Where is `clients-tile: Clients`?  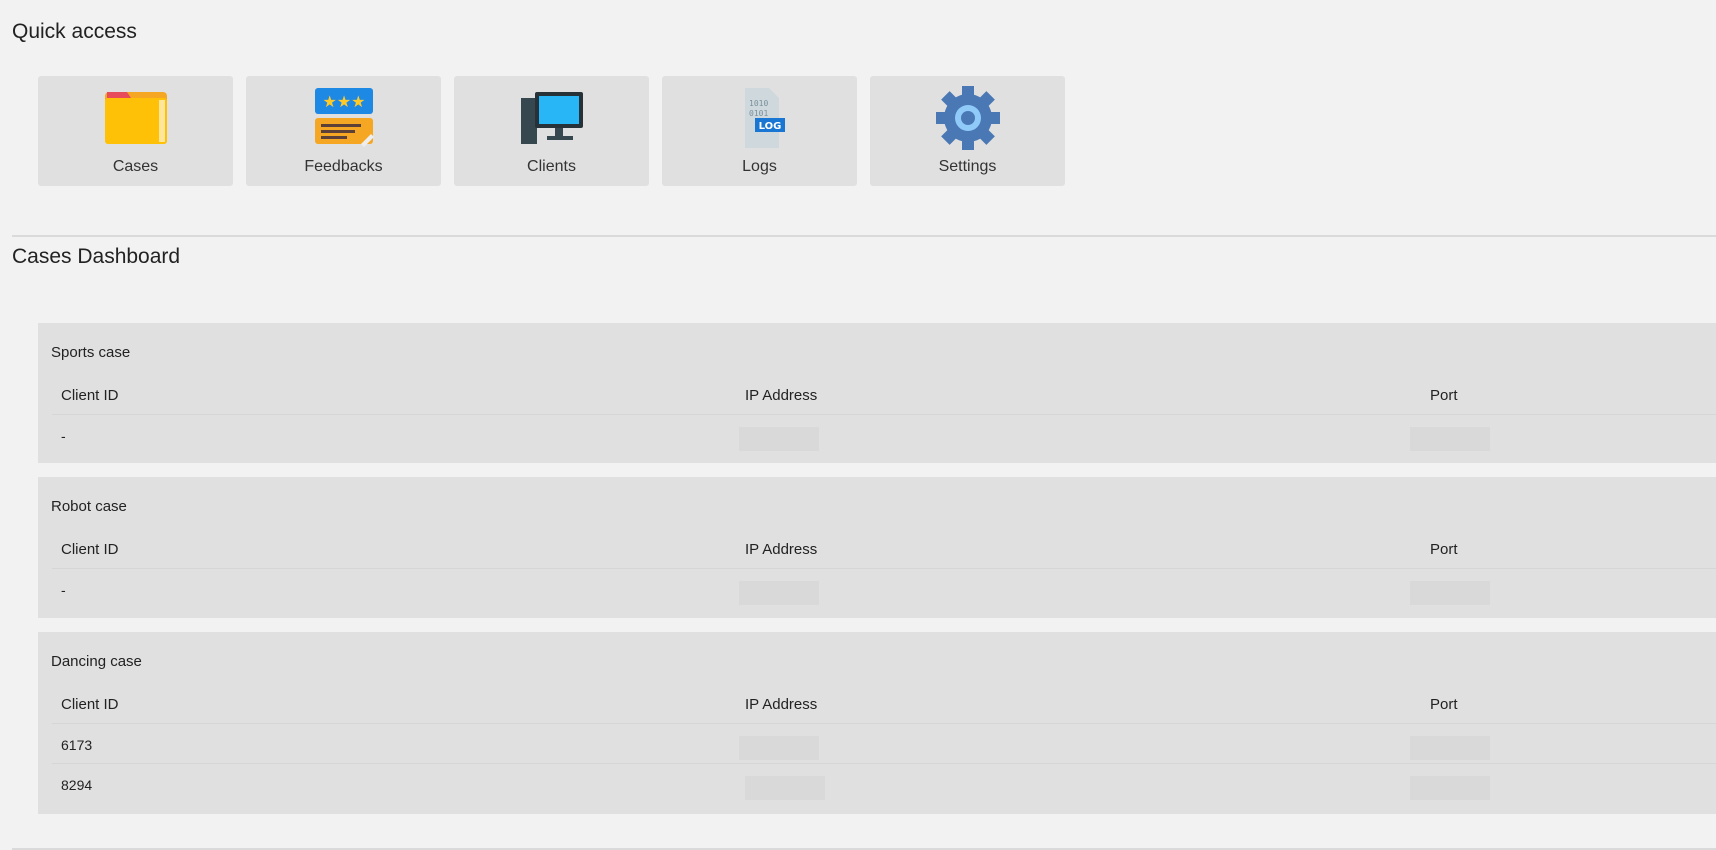 clients-tile: Clients is located at coordinates (551, 131).